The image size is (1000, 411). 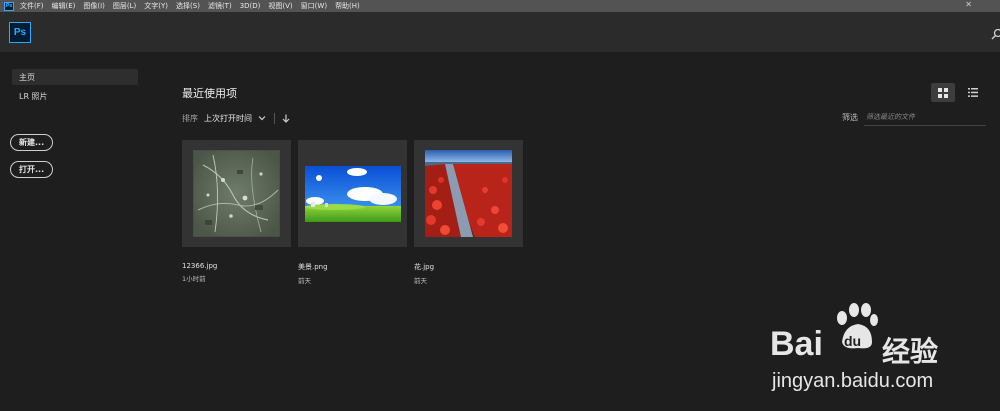 I want to click on menu-help: 帮助(H), so click(x=347, y=6).